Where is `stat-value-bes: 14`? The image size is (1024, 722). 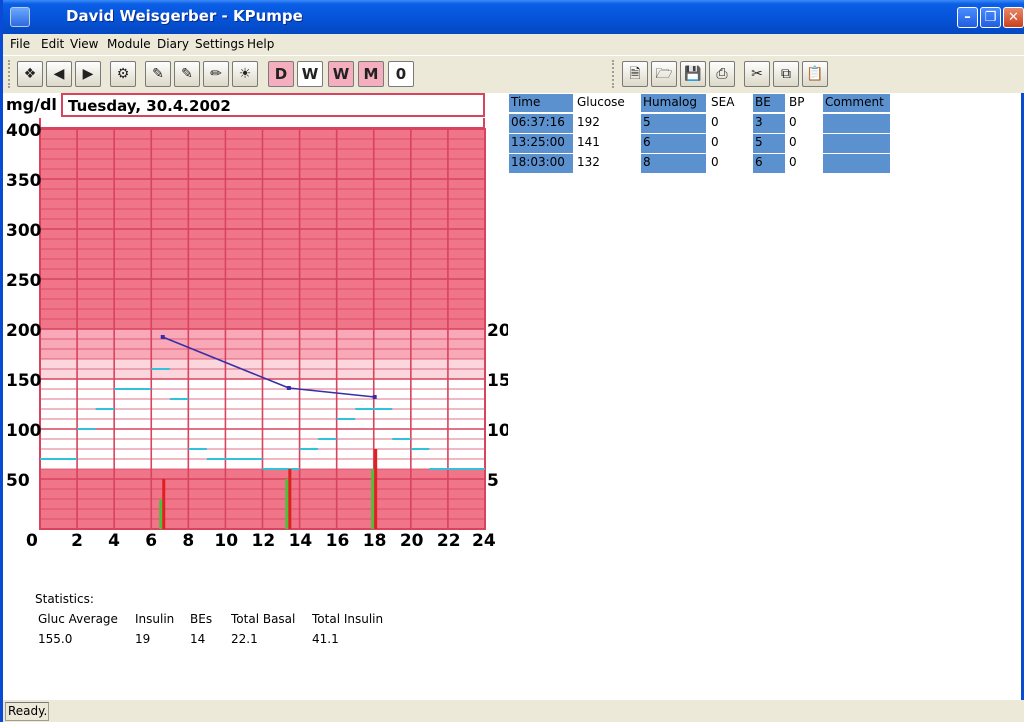 stat-value-bes: 14 is located at coordinates (198, 639).